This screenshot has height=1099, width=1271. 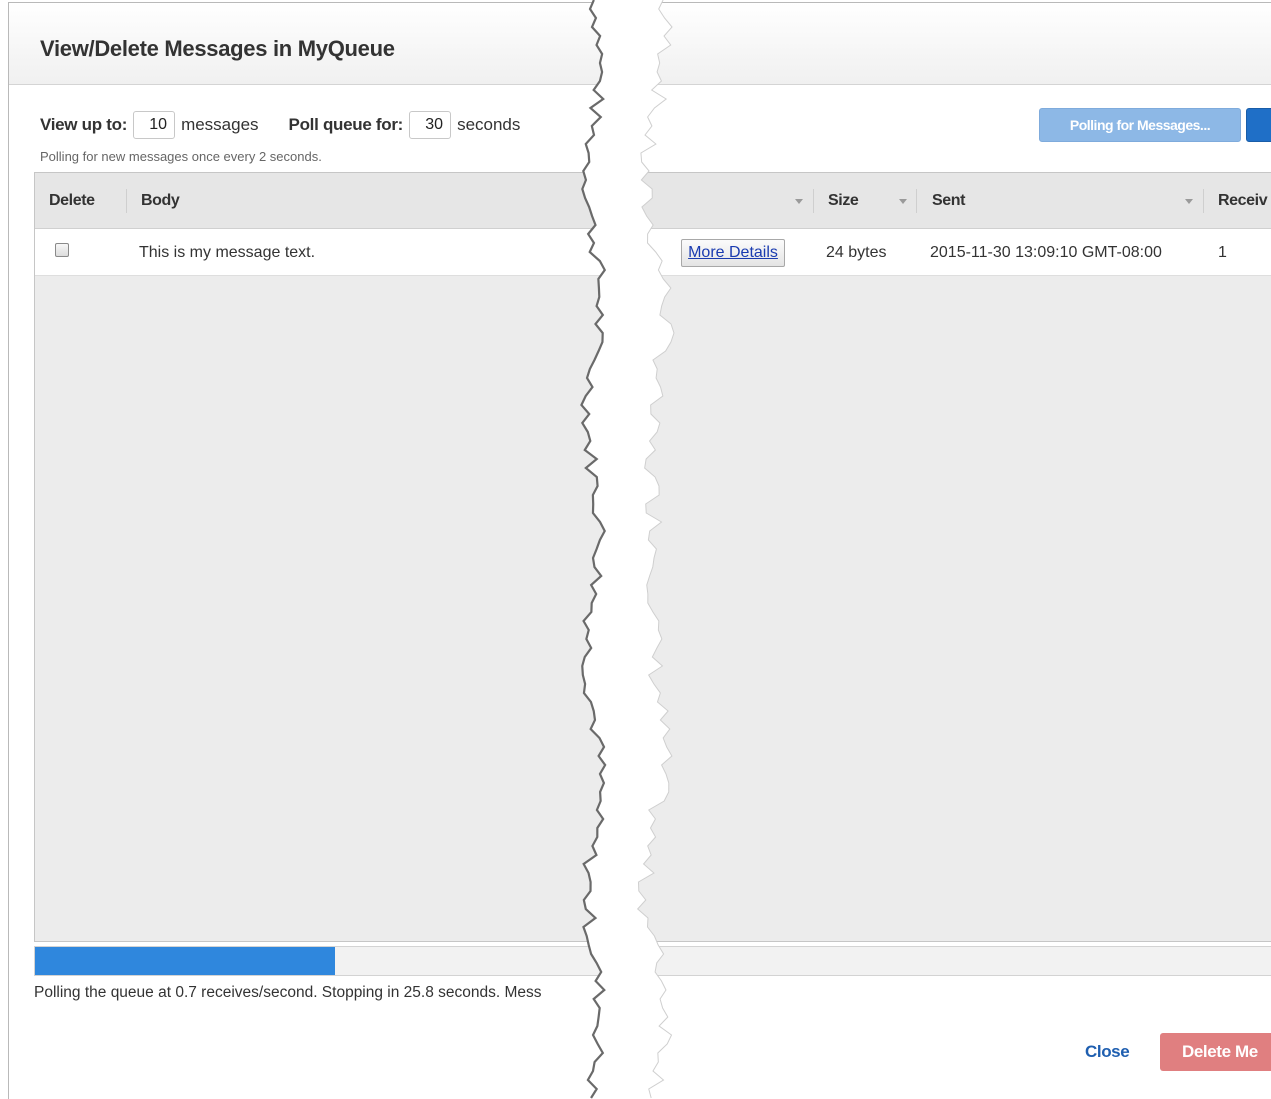 What do you see at coordinates (903, 201) in the screenshot?
I see `size-sort-caret-icon` at bounding box center [903, 201].